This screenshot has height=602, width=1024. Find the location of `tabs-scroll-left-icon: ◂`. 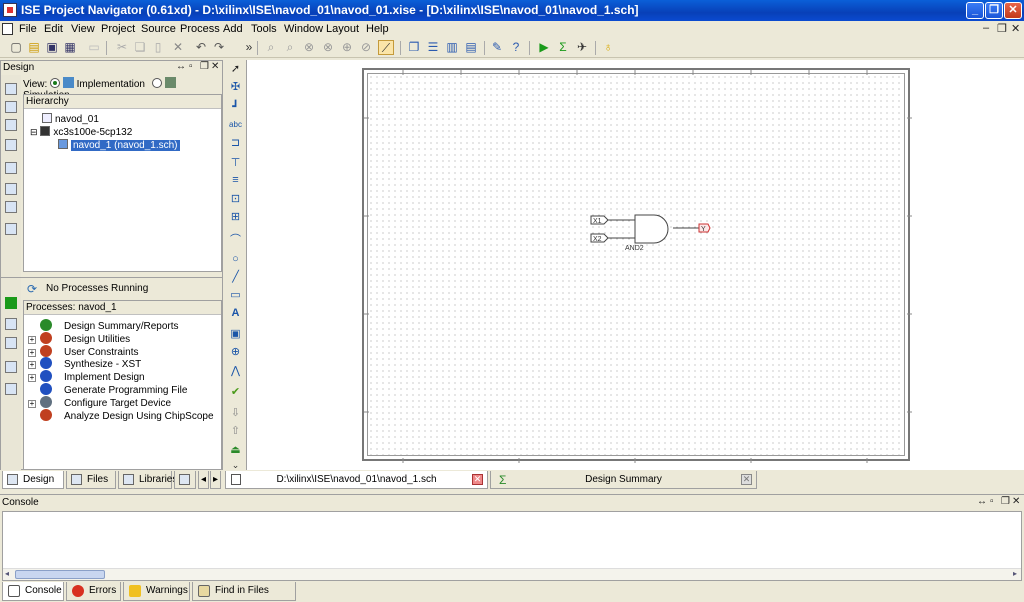

tabs-scroll-left-icon: ◂ is located at coordinates (203, 480).